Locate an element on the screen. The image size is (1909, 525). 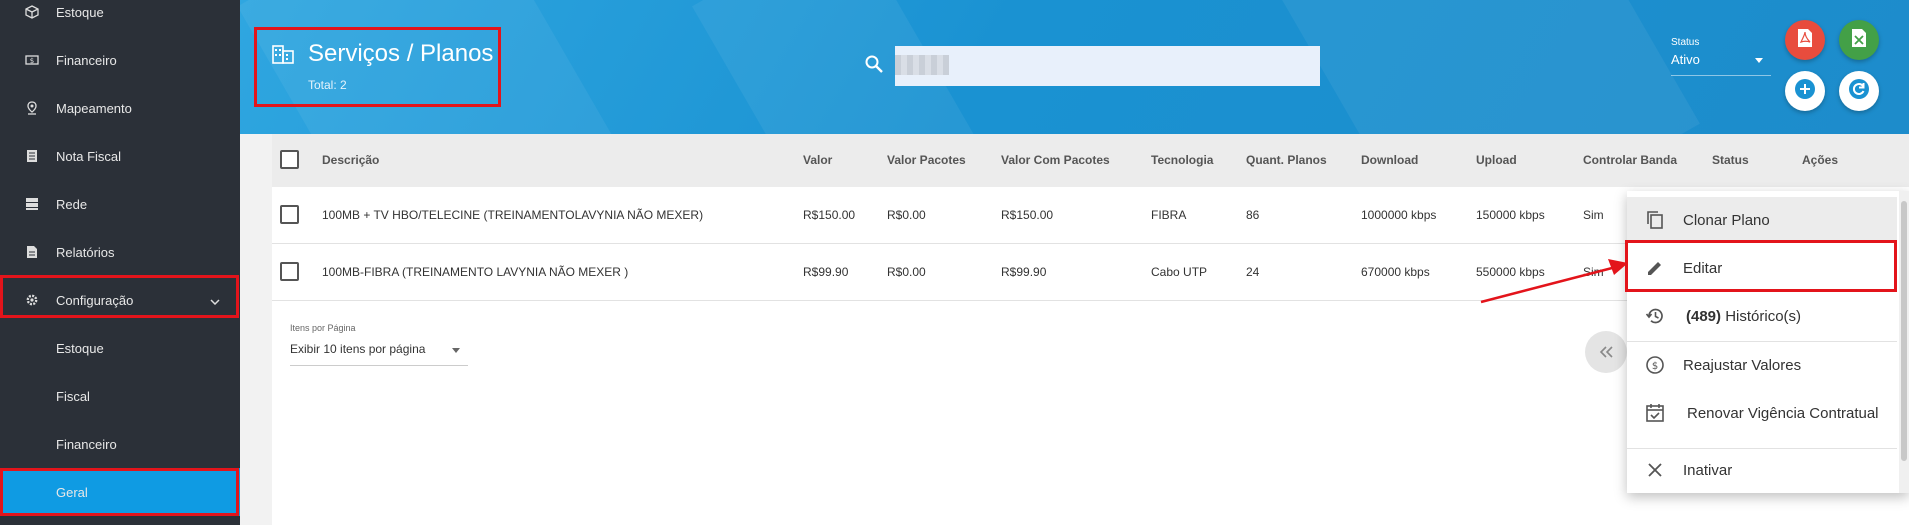
export-excel-button is located at coordinates (1859, 40).